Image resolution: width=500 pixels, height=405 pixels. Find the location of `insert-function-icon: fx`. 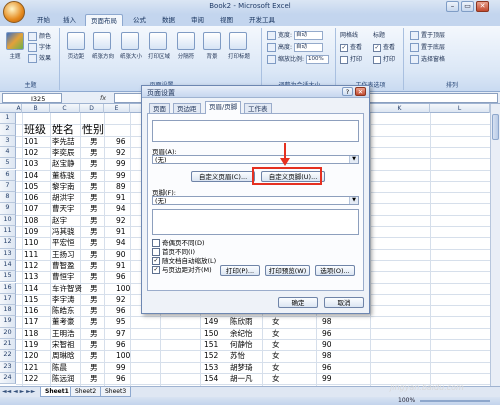

insert-function-icon: fx is located at coordinates (105, 98).